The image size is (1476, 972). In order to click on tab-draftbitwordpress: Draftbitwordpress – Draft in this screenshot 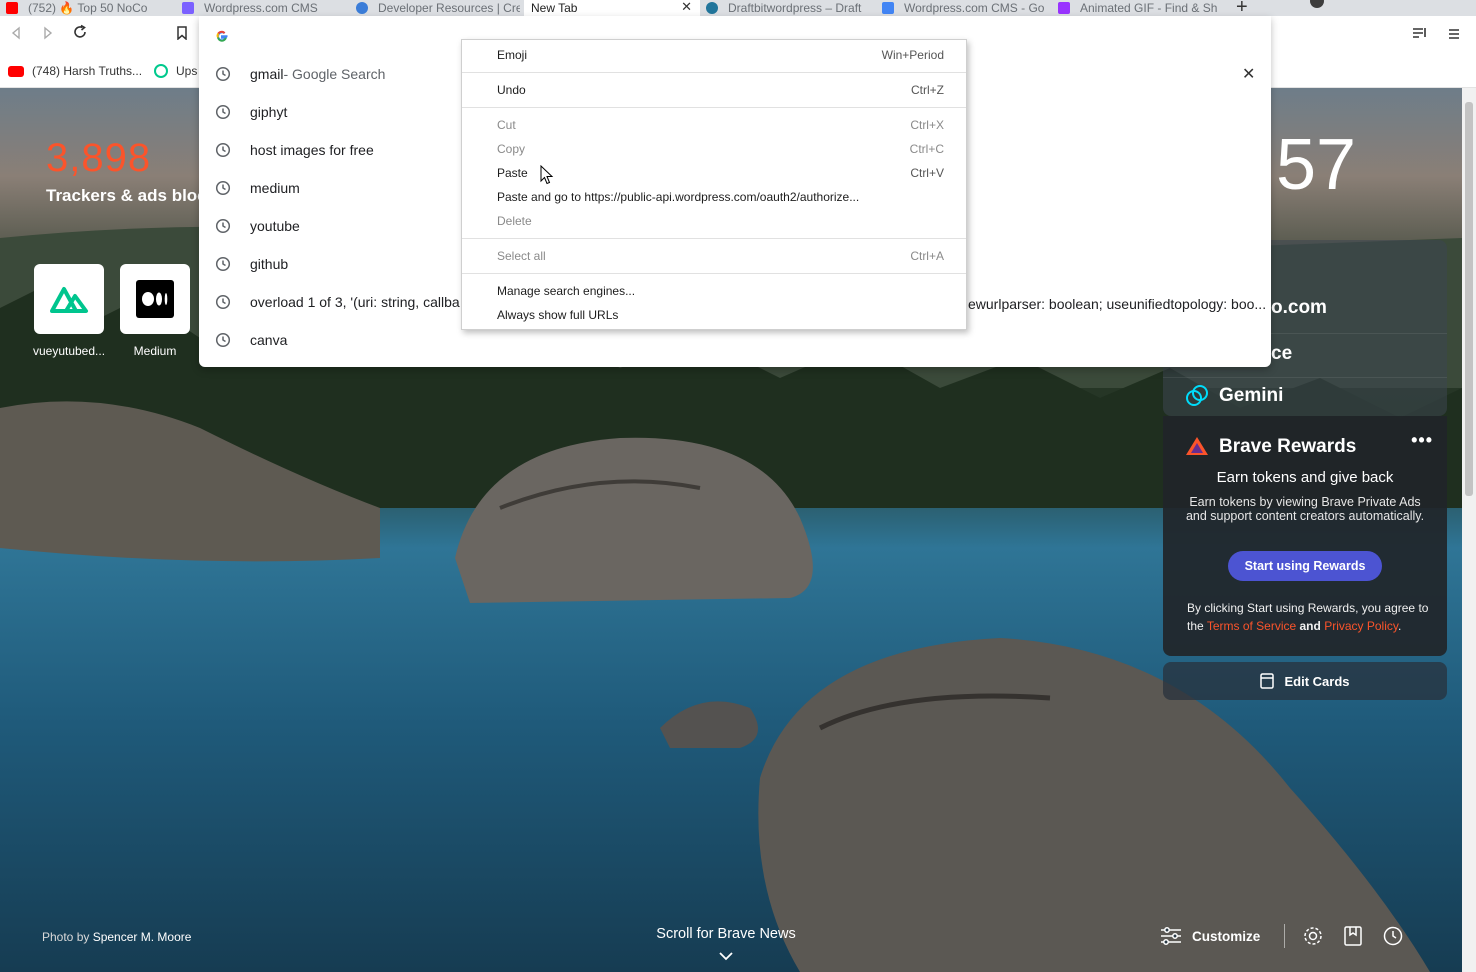, I will do `click(788, 8)`.